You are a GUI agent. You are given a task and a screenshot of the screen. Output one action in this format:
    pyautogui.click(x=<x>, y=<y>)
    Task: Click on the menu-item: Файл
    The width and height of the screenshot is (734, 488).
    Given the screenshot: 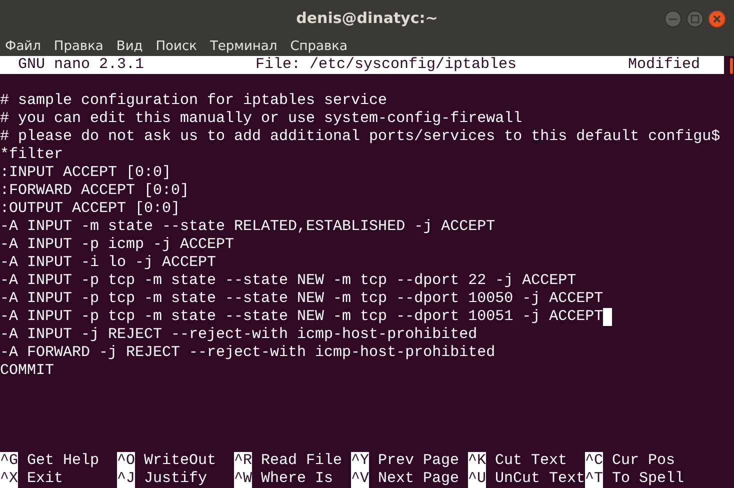 What is the action you would take?
    pyautogui.click(x=26, y=46)
    